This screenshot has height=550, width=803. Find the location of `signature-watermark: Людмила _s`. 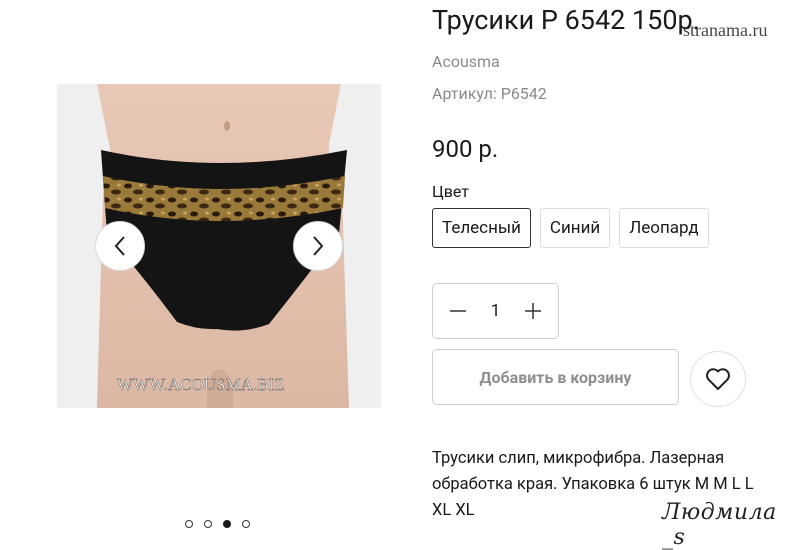

signature-watermark: Людмила _s is located at coordinates (719, 525).